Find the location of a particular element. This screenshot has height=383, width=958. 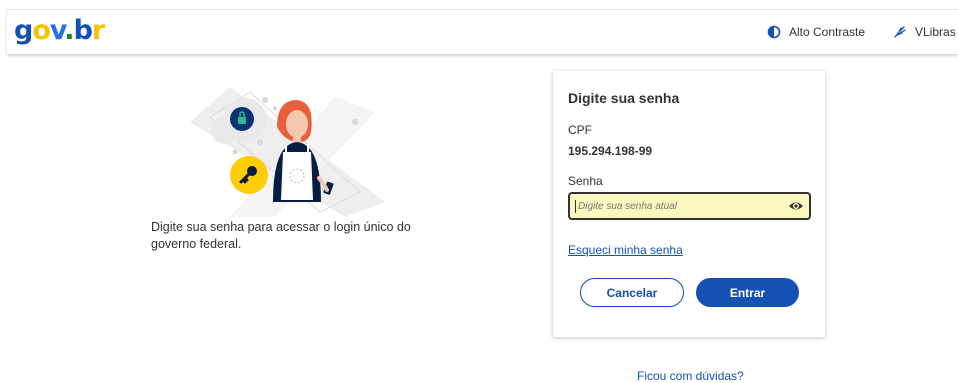

password-input is located at coordinates (682, 206).